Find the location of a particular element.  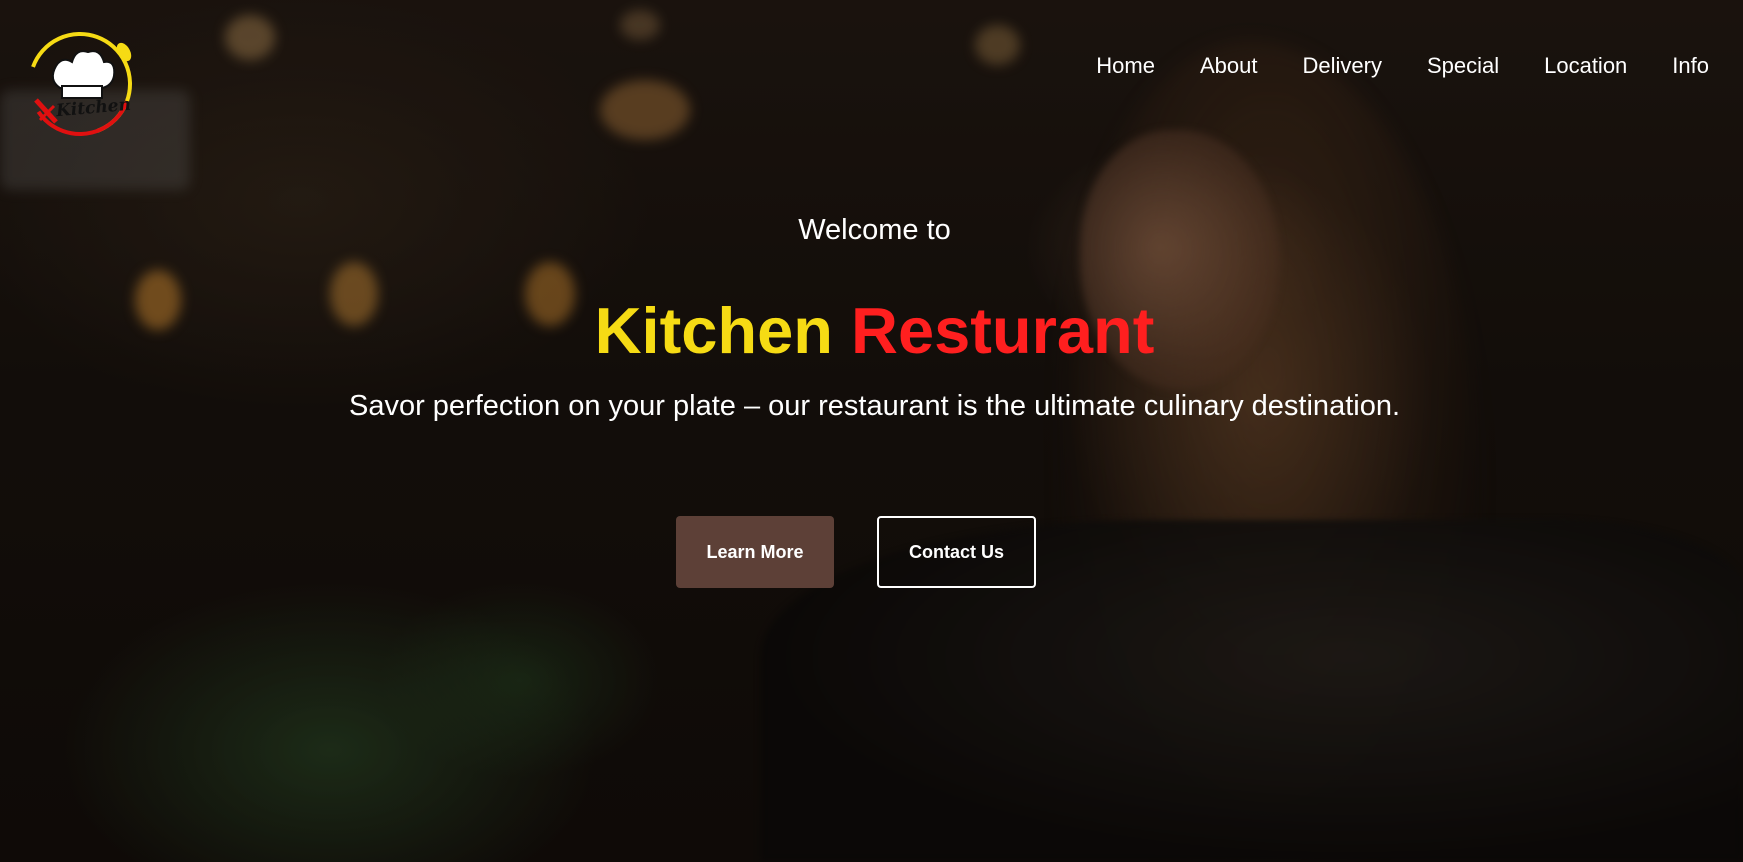

welcome-text: Welcome to is located at coordinates (874, 230).